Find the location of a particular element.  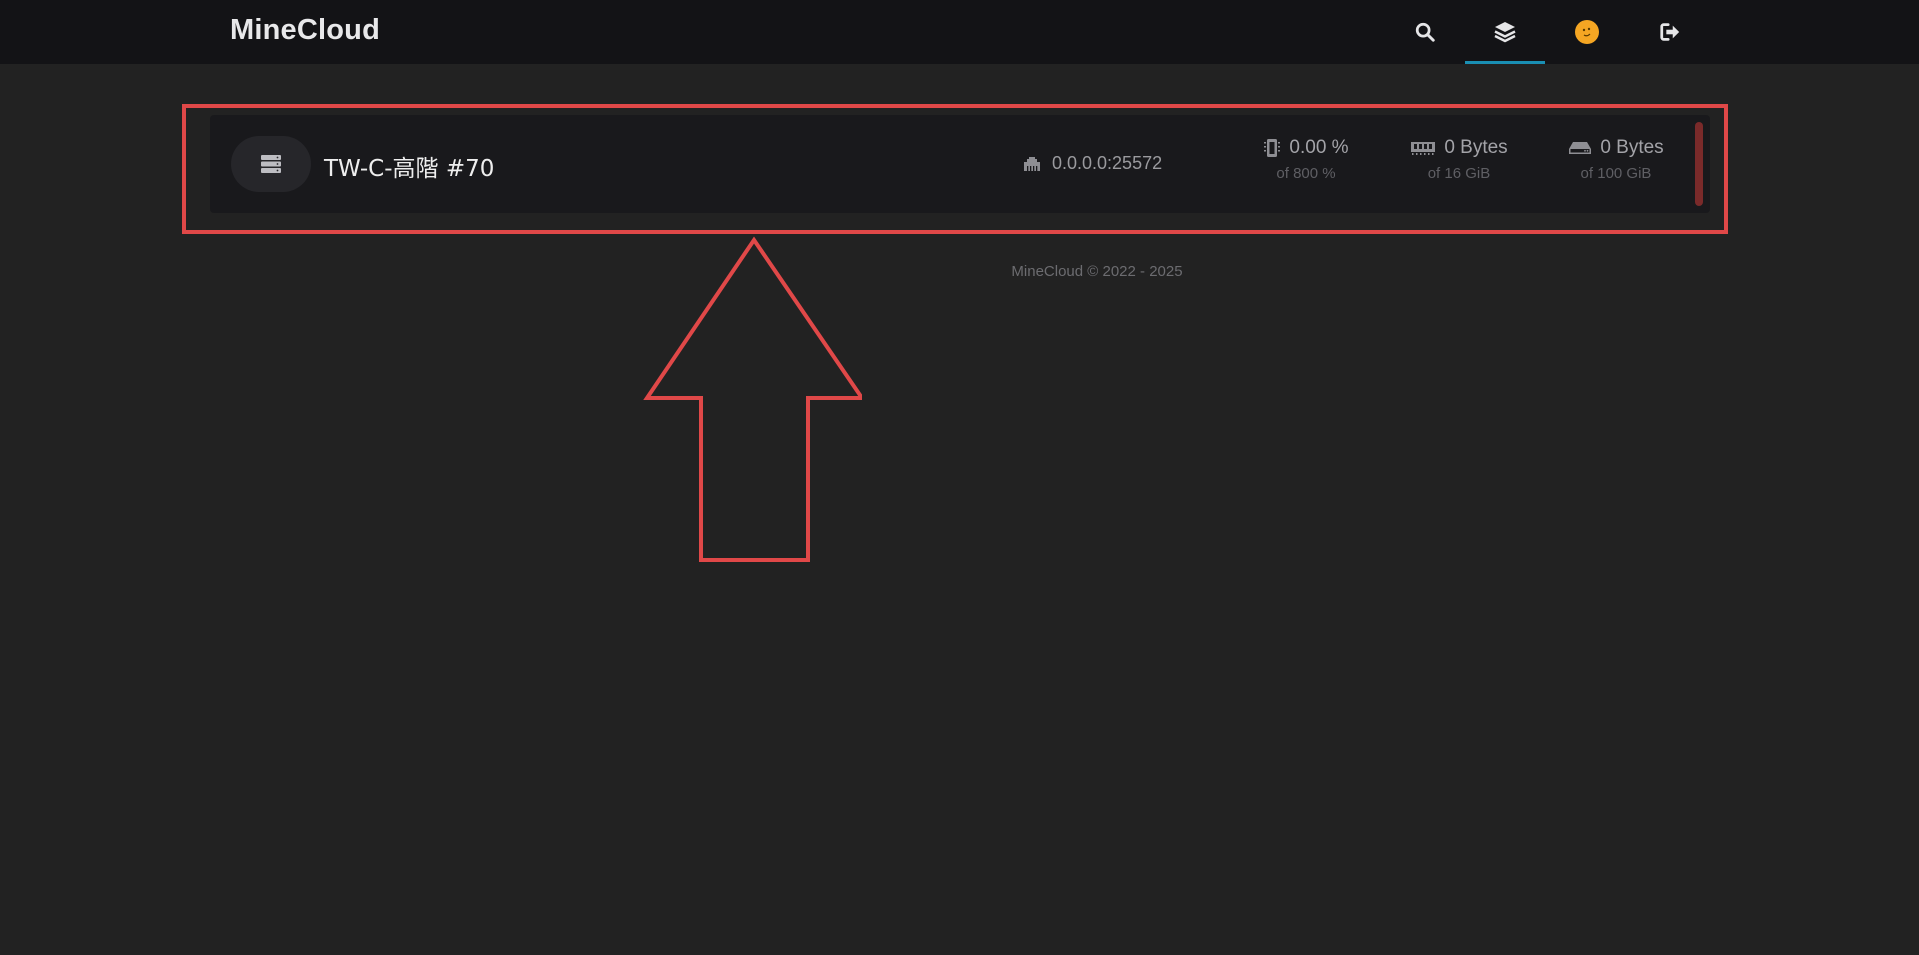

up-arrow-annotation is located at coordinates (752, 399).